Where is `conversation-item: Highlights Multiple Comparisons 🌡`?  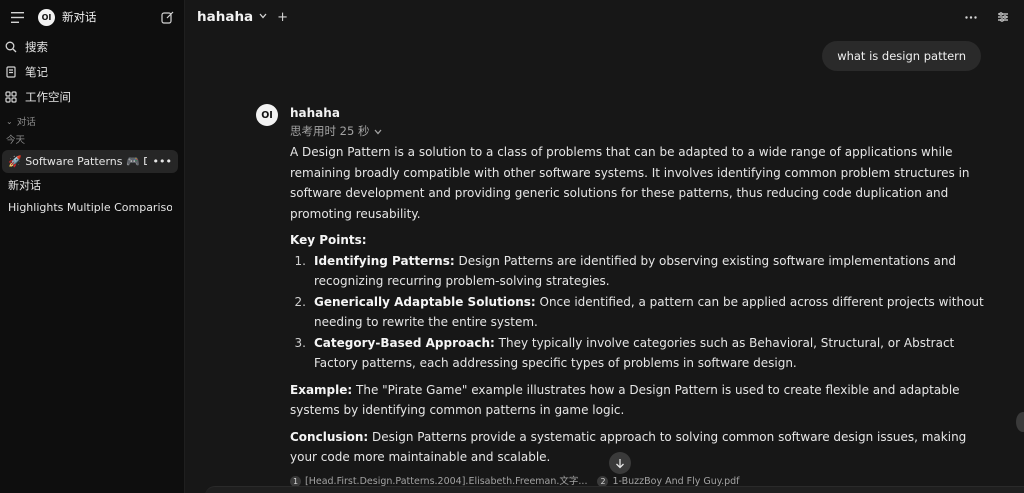 conversation-item: Highlights Multiple Comparisons 🌡 is located at coordinates (90, 207).